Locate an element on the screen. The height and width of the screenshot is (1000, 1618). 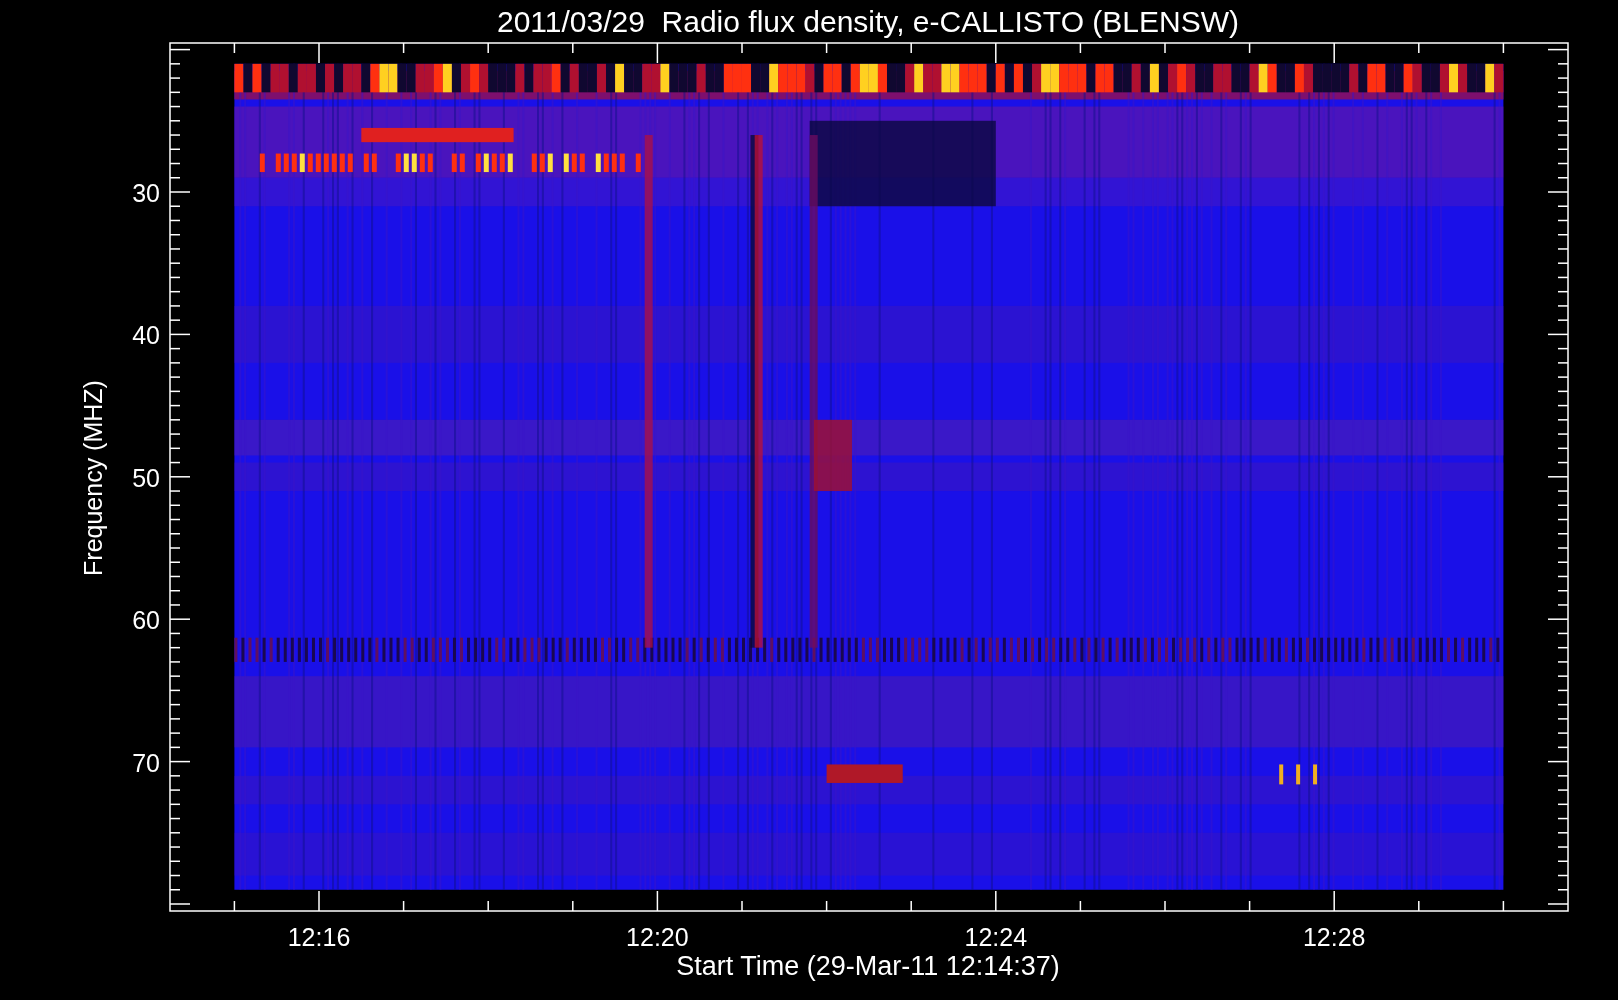
tick-label: 12:28 is located at coordinates (1334, 937).